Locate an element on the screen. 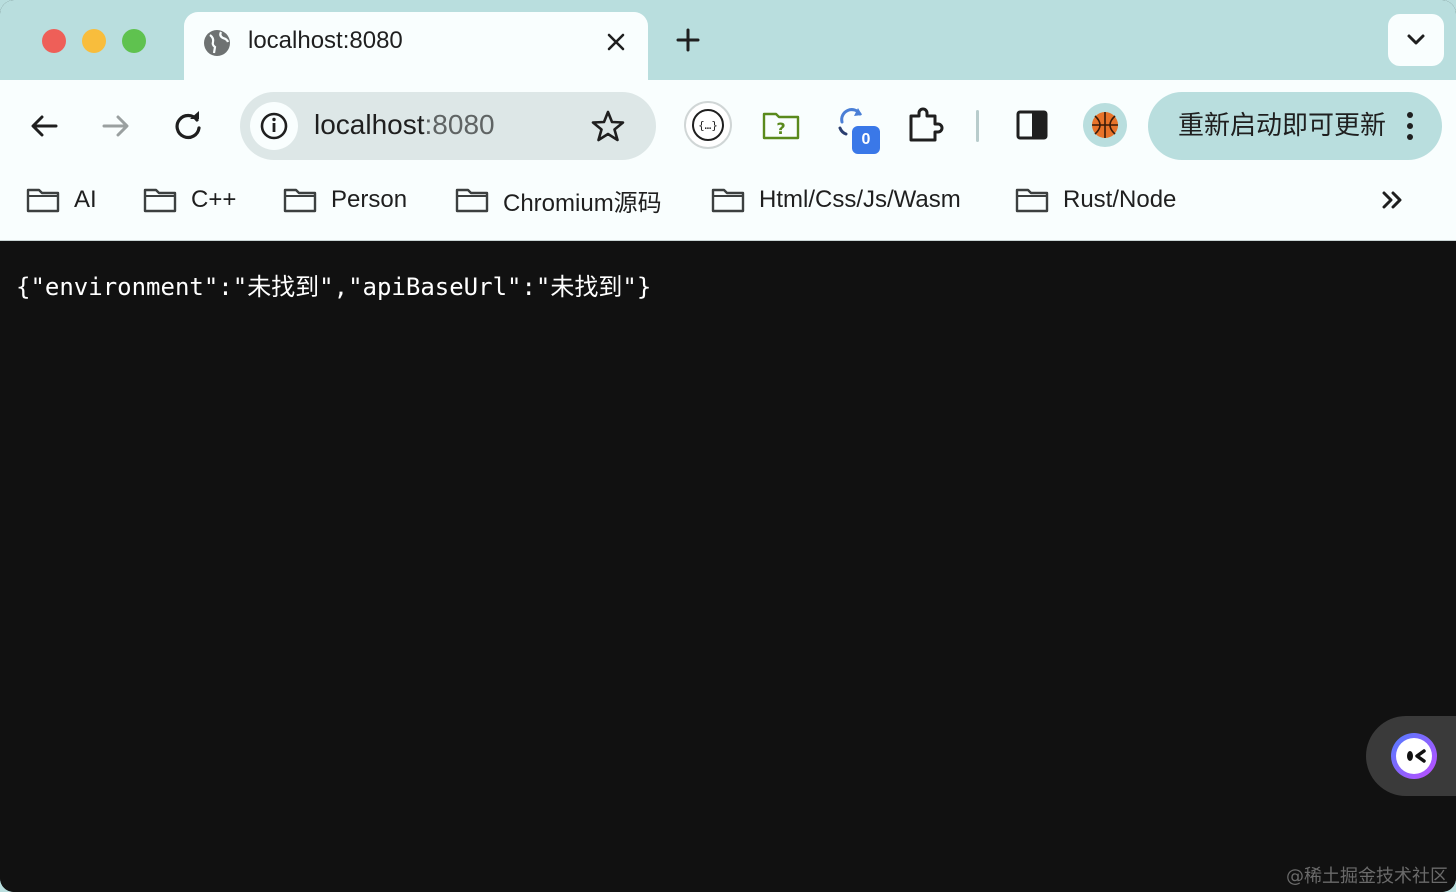  bookmark-person: Person is located at coordinates (345, 200).